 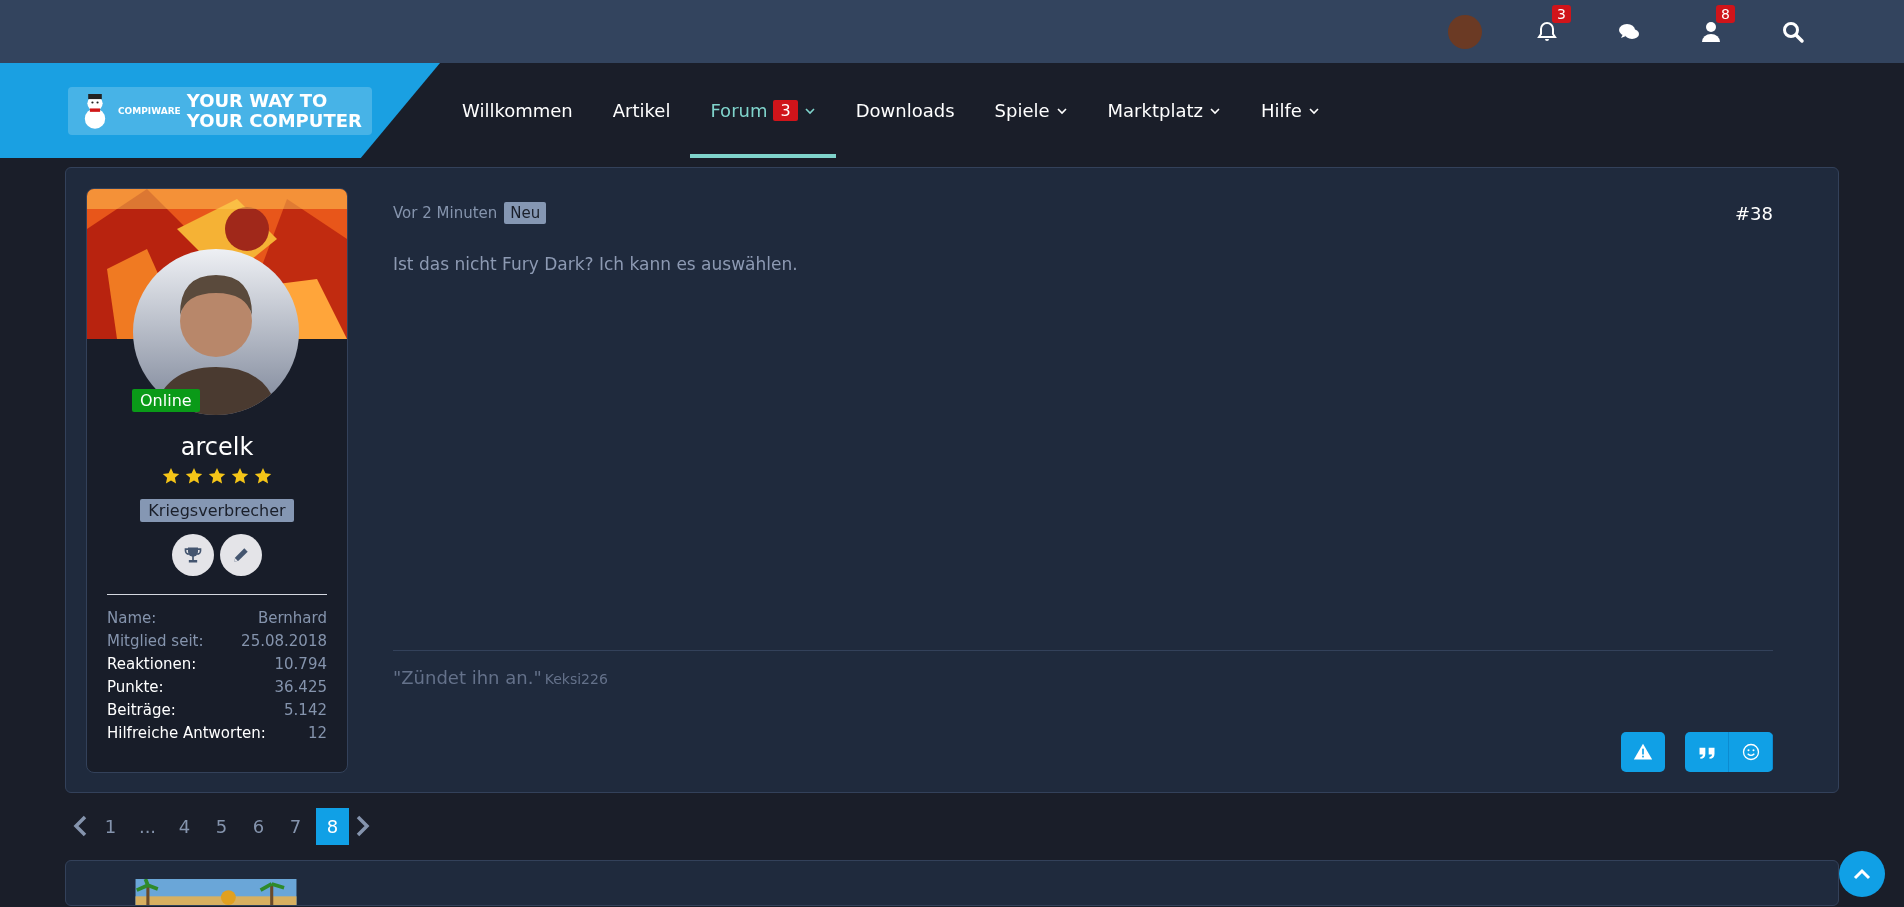 What do you see at coordinates (1707, 752) in the screenshot?
I see `quote-button` at bounding box center [1707, 752].